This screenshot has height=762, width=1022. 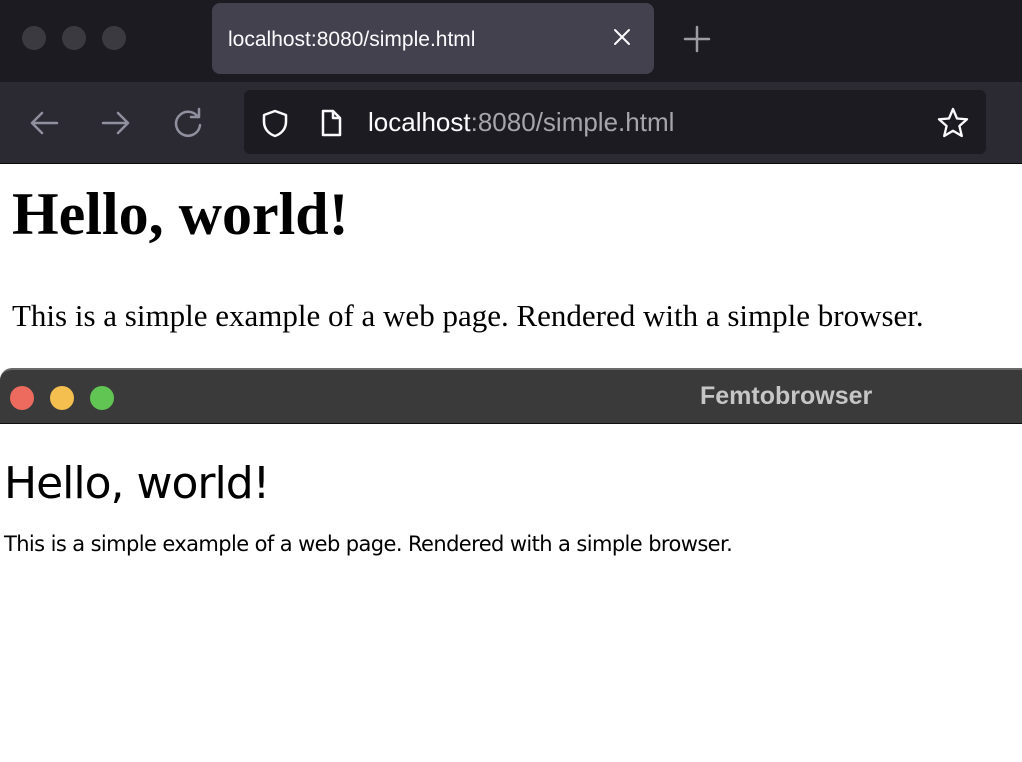 What do you see at coordinates (697, 39) in the screenshot?
I see `plus-icon` at bounding box center [697, 39].